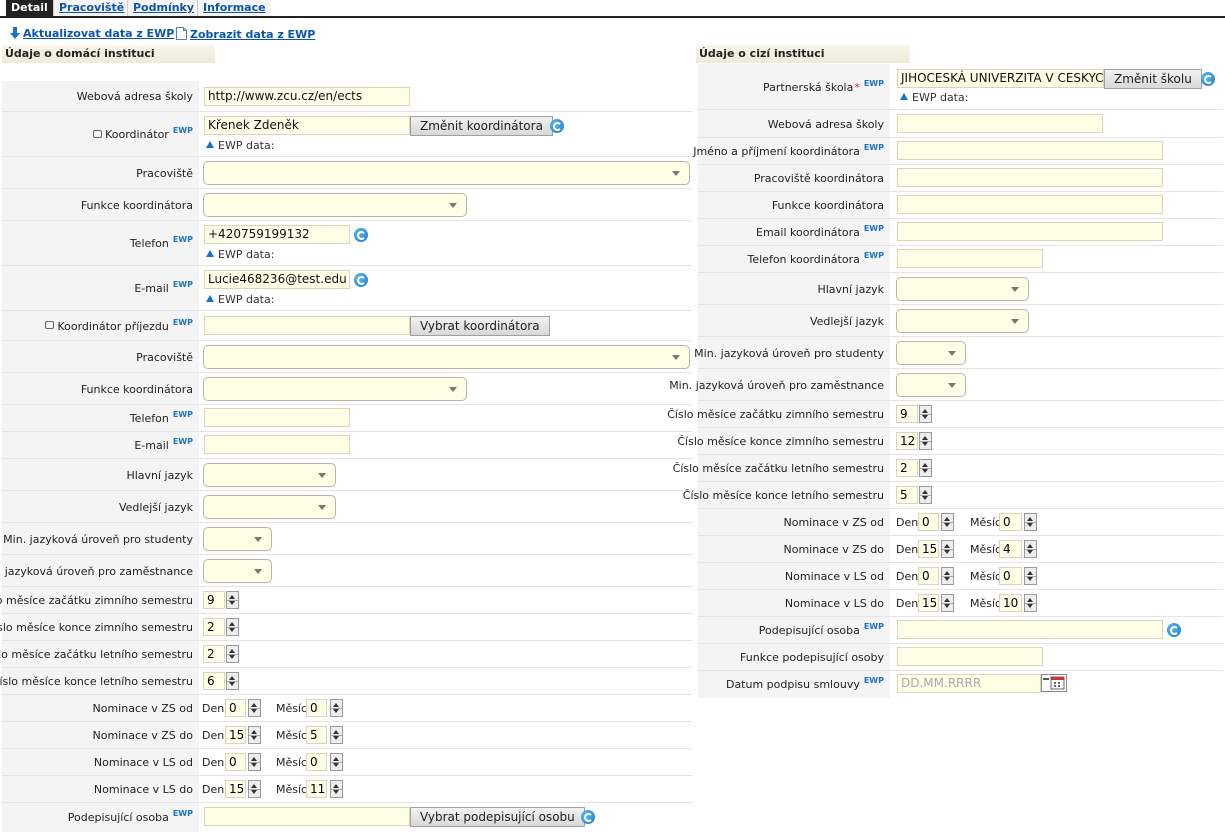 This screenshot has width=1225, height=832. What do you see at coordinates (108, 54) in the screenshot?
I see `home-section-title: Údaje o domácí instituci` at bounding box center [108, 54].